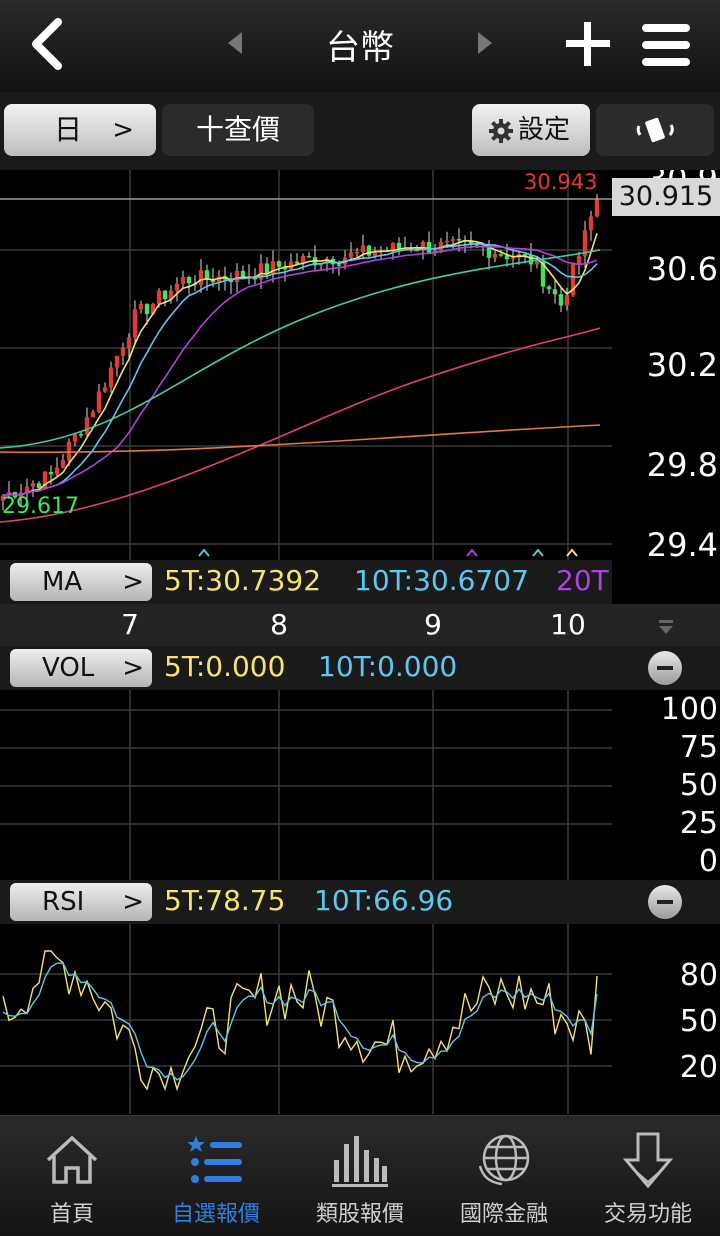  What do you see at coordinates (133, 582) in the screenshot?
I see `chevron-right-icon: >` at bounding box center [133, 582].